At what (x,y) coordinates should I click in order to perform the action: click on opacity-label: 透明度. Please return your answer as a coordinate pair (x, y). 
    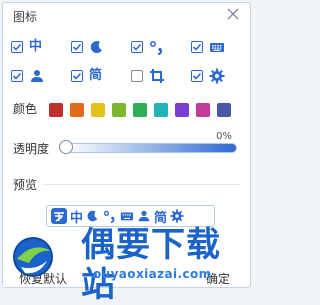
    Looking at the image, I should click on (31, 149).